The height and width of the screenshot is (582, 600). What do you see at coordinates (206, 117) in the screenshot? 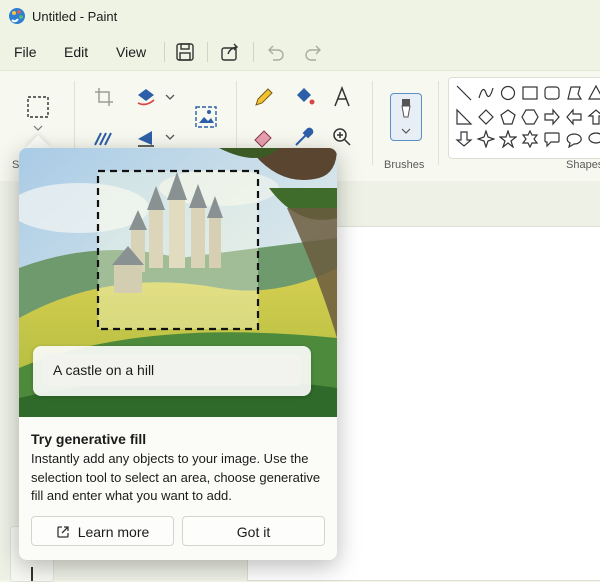
I see `image-select-icon` at bounding box center [206, 117].